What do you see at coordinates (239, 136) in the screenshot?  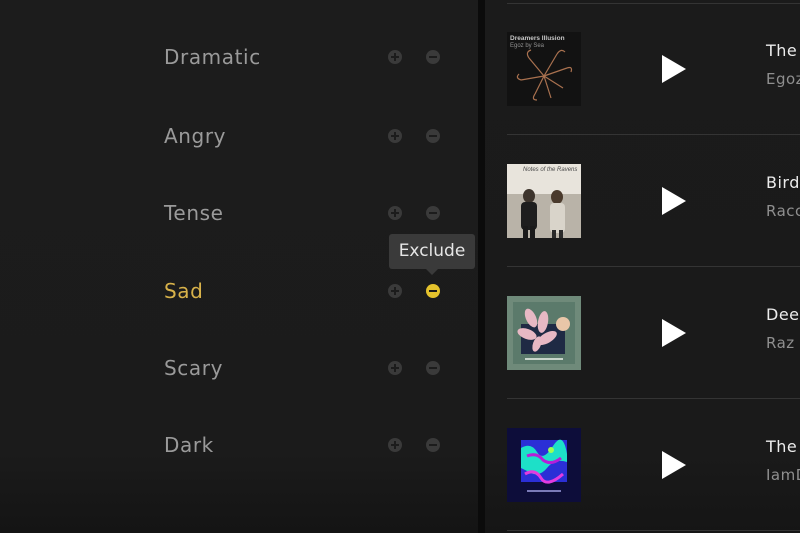 I see `mood-row-angry: Angry` at bounding box center [239, 136].